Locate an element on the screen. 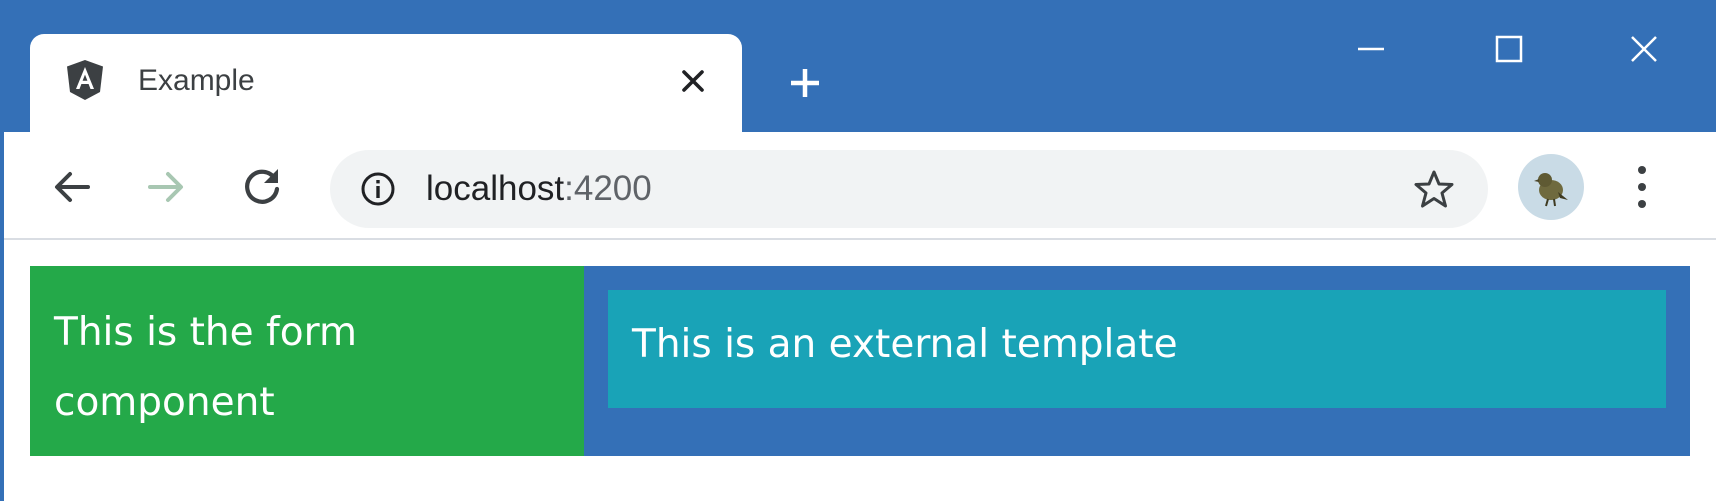  browser-tab: Example is located at coordinates (386, 86).